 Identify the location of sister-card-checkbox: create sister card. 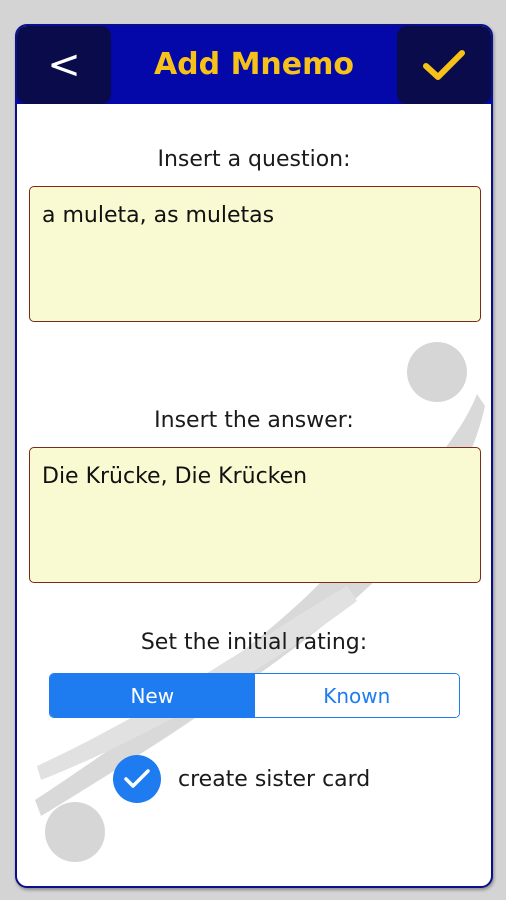
(241, 779).